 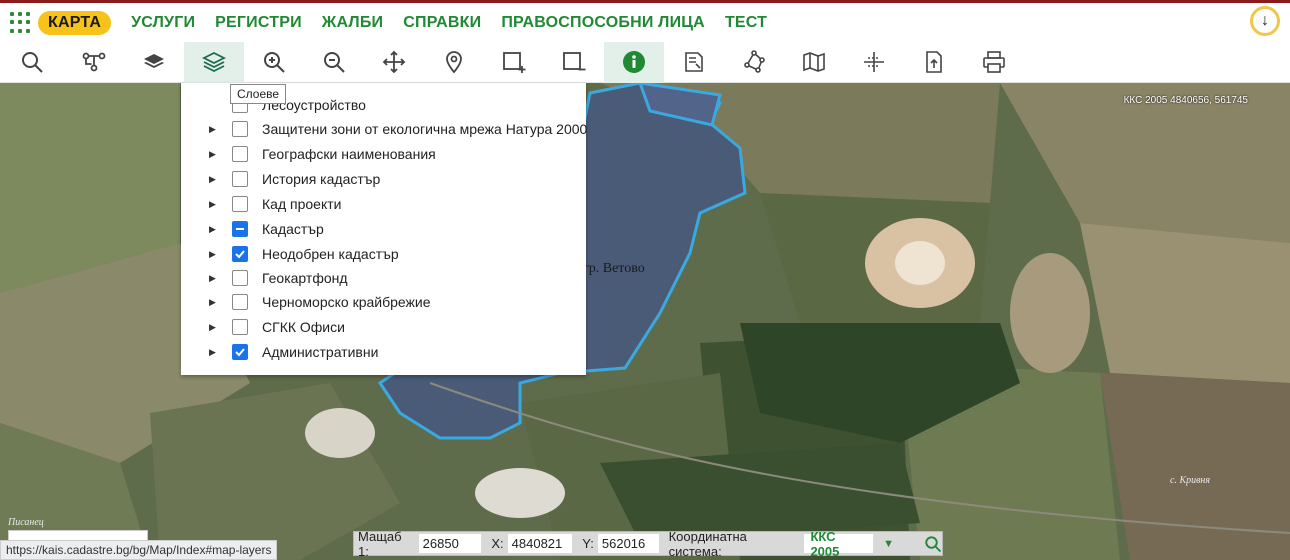 What do you see at coordinates (1185, 100) in the screenshot?
I see `coordinate-readout: ККС 2005 4840656, 561745` at bounding box center [1185, 100].